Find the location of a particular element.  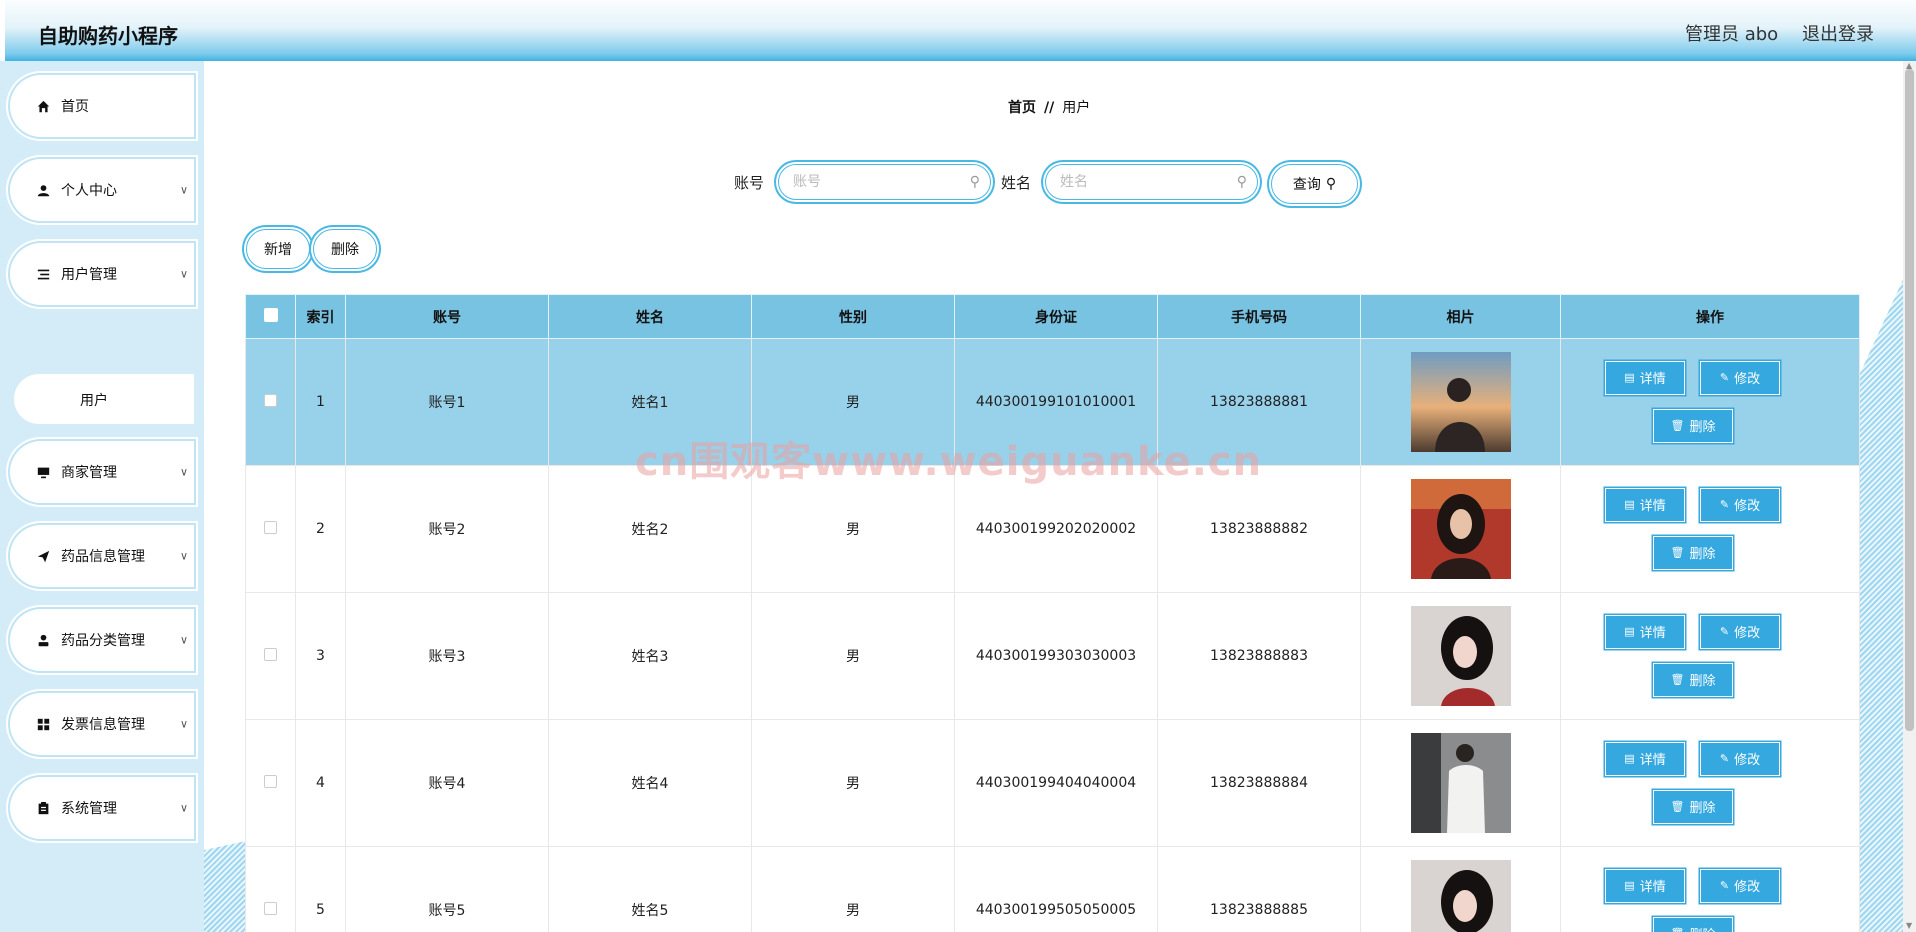

sidebar-item-system: 系统管理 ∨ is located at coordinates (102, 808).